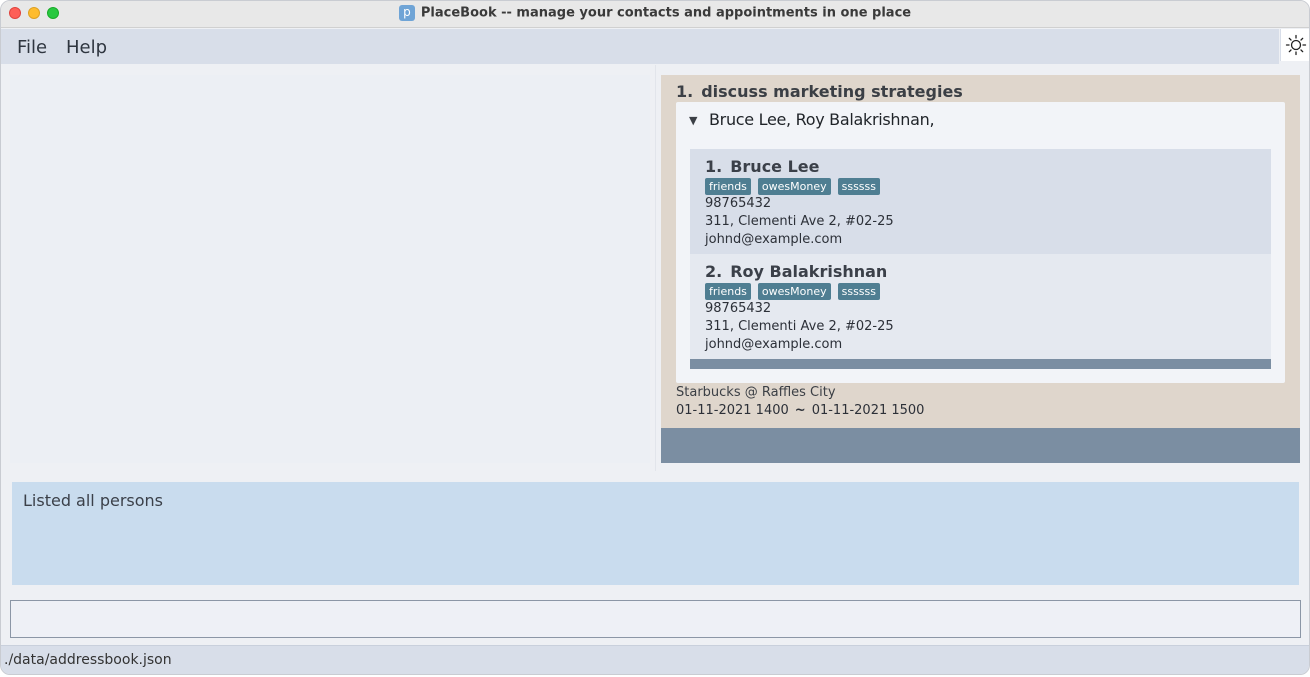  Describe the element at coordinates (980, 120) in the screenshot. I see `attendees-accordion-header: ▼ Bruce Lee, Roy Balakrishnan,` at that location.